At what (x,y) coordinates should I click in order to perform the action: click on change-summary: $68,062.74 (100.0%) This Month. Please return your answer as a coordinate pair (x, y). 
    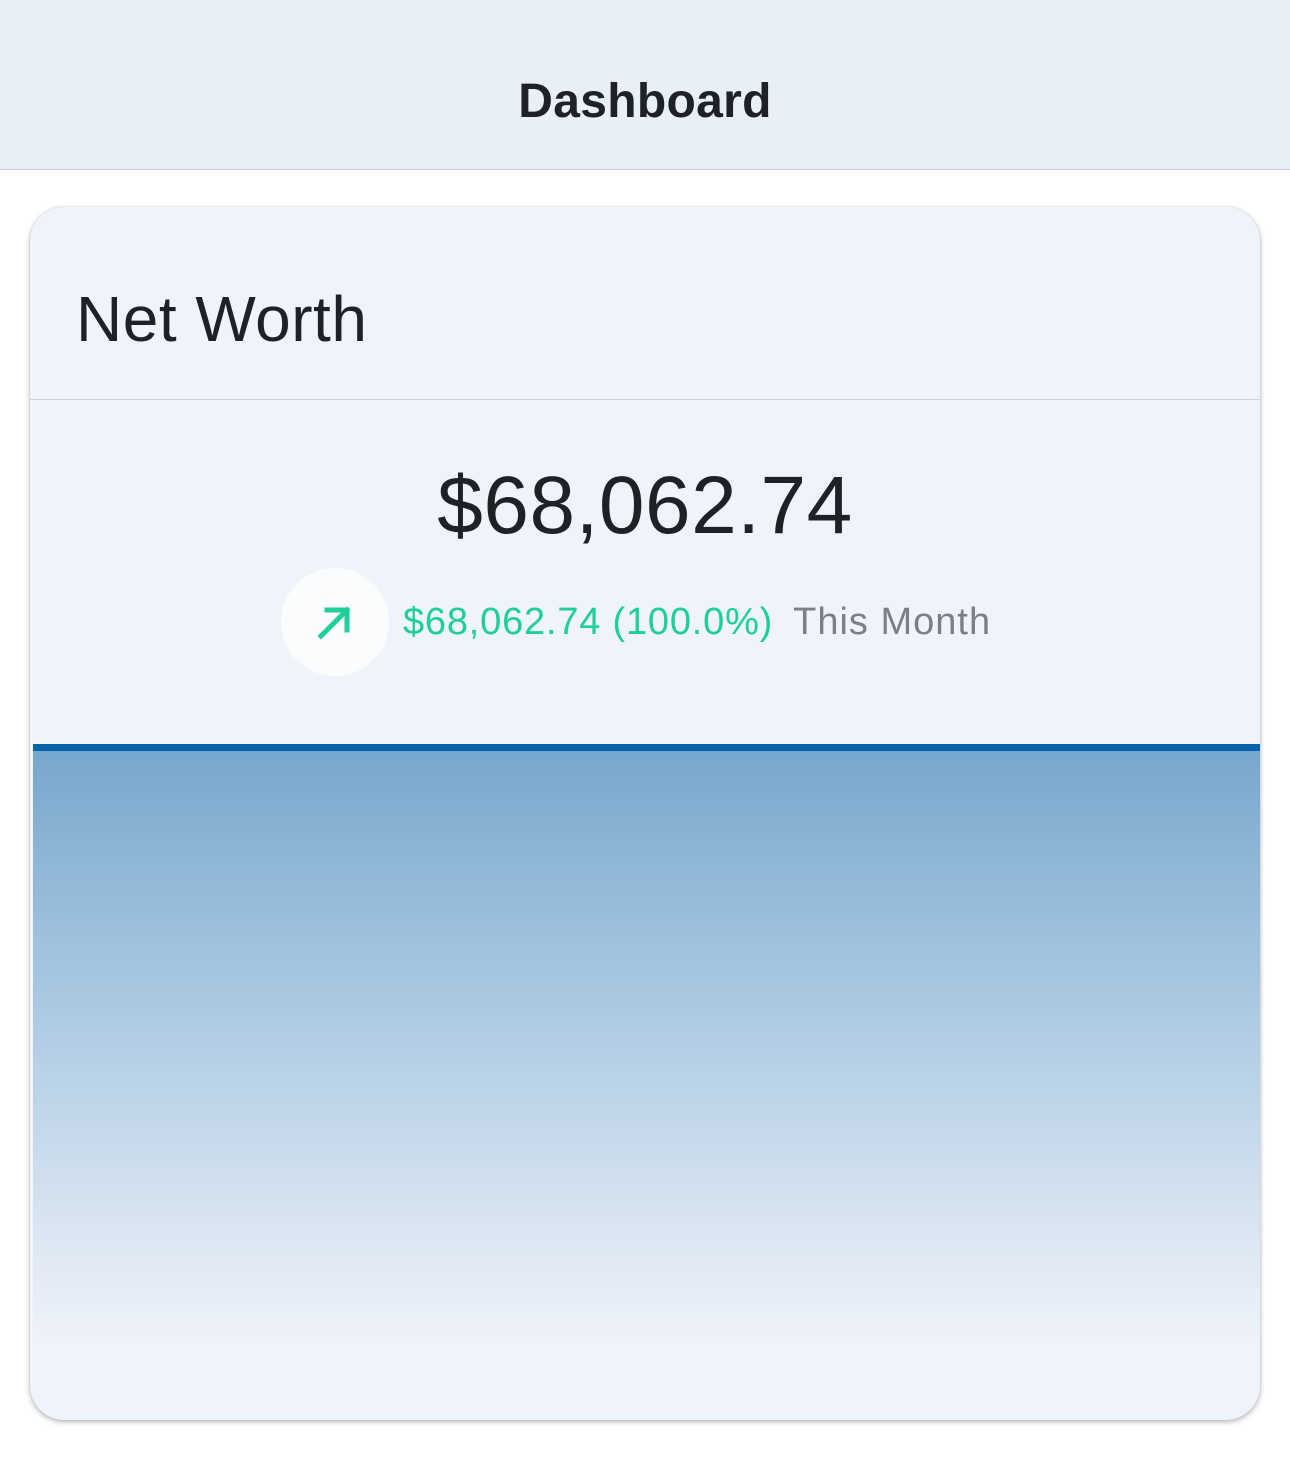
    Looking at the image, I should click on (636, 622).